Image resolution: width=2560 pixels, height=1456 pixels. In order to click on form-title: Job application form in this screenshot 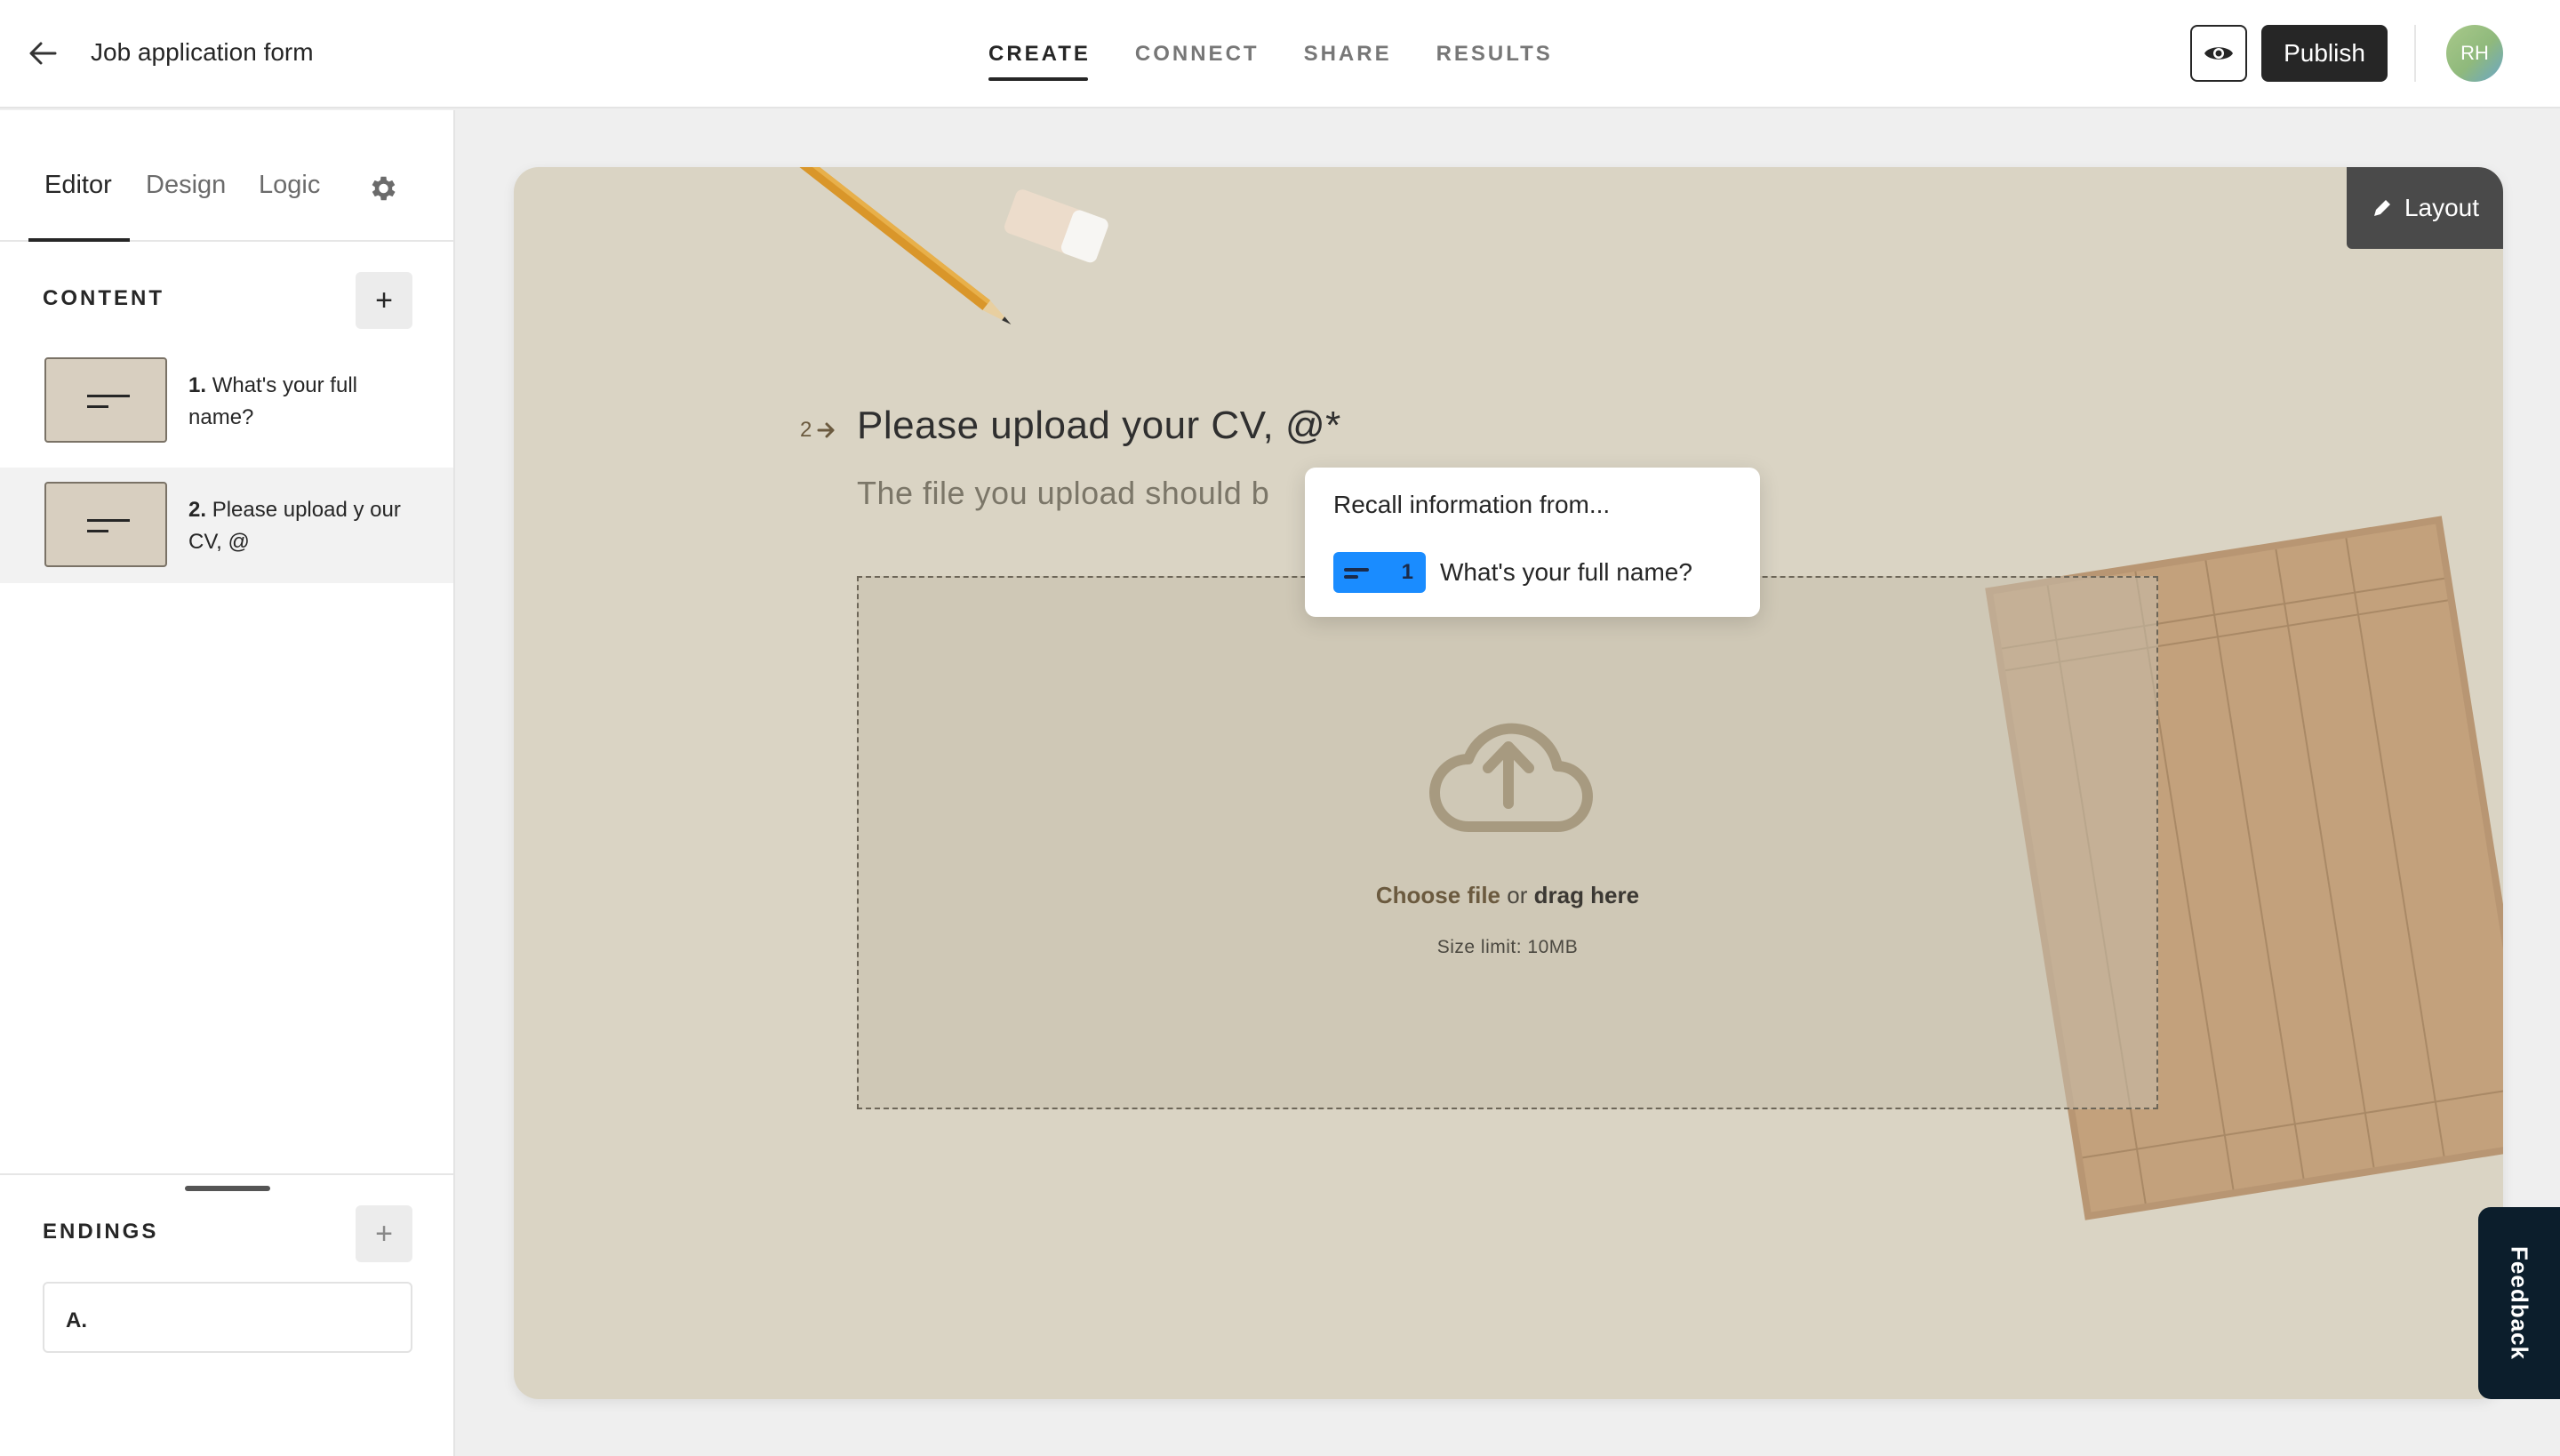, I will do `click(202, 52)`.